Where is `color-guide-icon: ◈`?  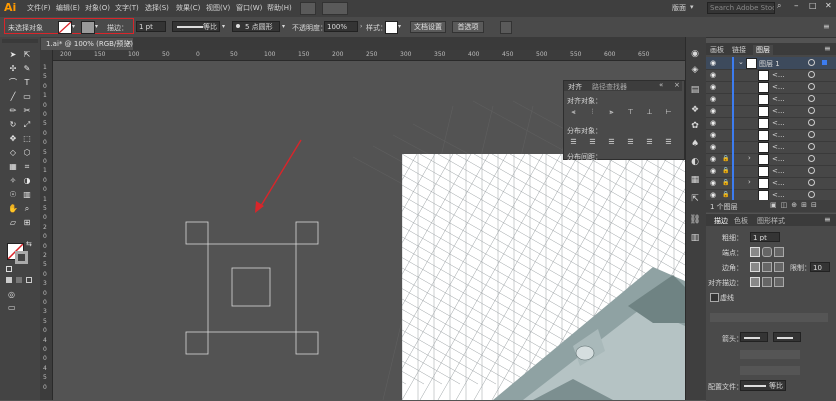
color-guide-icon: ◈ is located at coordinates (695, 70).